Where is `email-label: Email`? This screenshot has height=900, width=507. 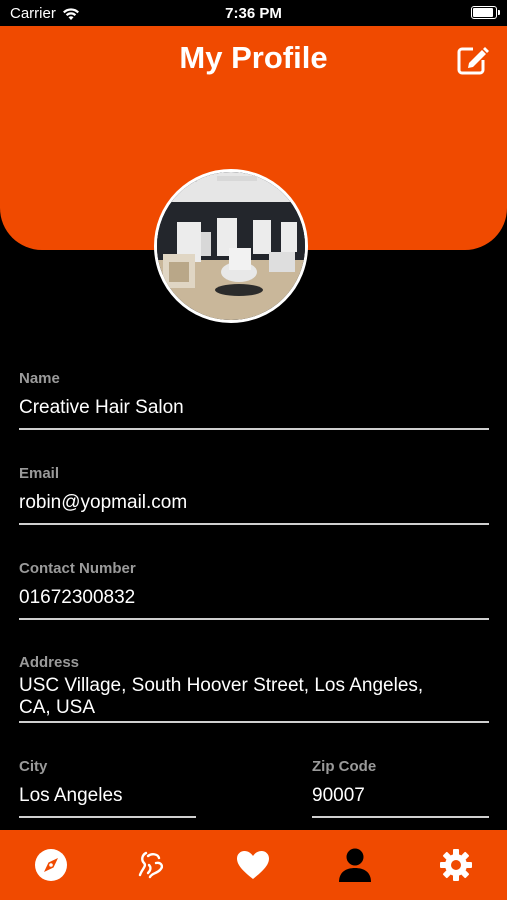
email-label: Email is located at coordinates (39, 473).